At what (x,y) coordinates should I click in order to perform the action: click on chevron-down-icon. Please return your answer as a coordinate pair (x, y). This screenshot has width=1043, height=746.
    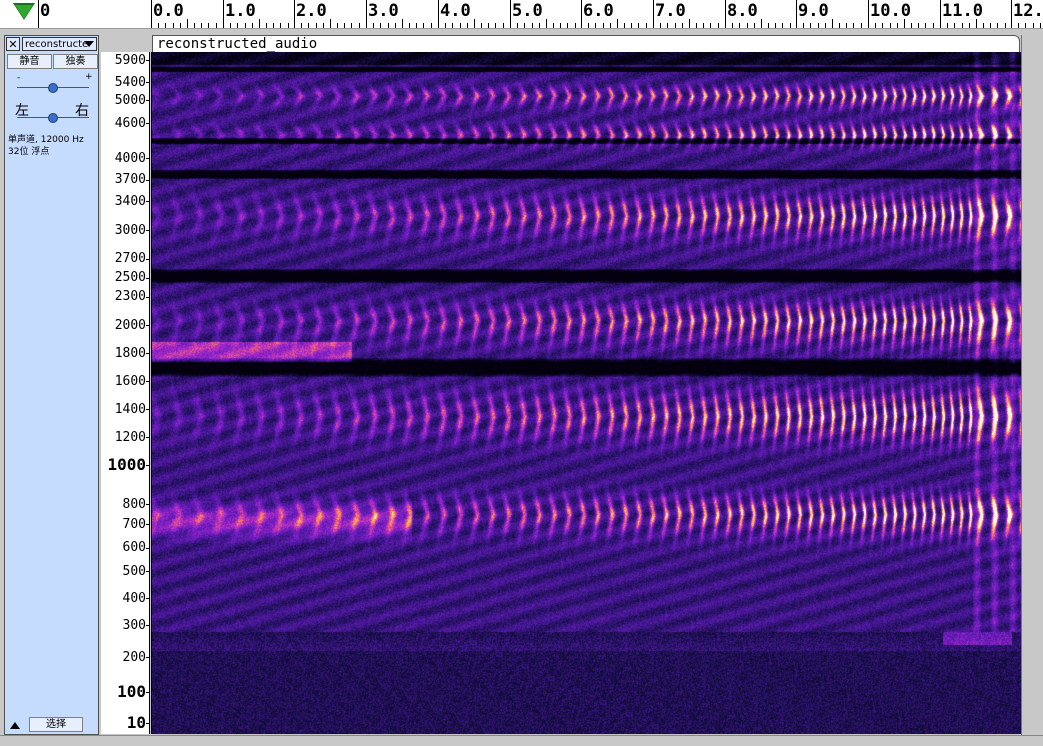
    Looking at the image, I should click on (89, 44).